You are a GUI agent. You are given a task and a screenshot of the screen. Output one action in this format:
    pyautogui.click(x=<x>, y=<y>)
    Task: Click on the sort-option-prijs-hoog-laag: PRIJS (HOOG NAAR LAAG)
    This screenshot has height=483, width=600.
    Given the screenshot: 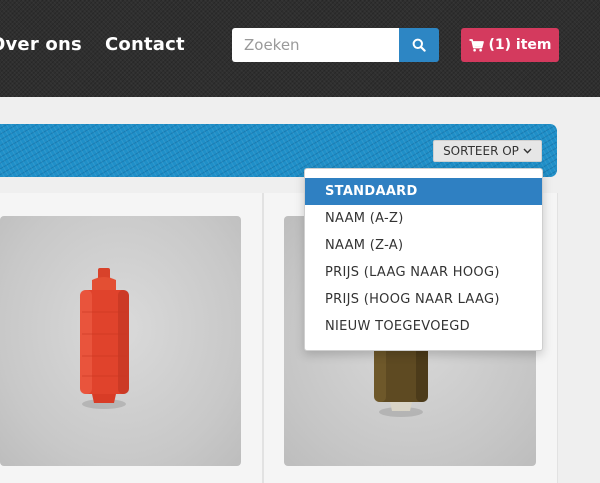 What is the action you would take?
    pyautogui.click(x=423, y=299)
    